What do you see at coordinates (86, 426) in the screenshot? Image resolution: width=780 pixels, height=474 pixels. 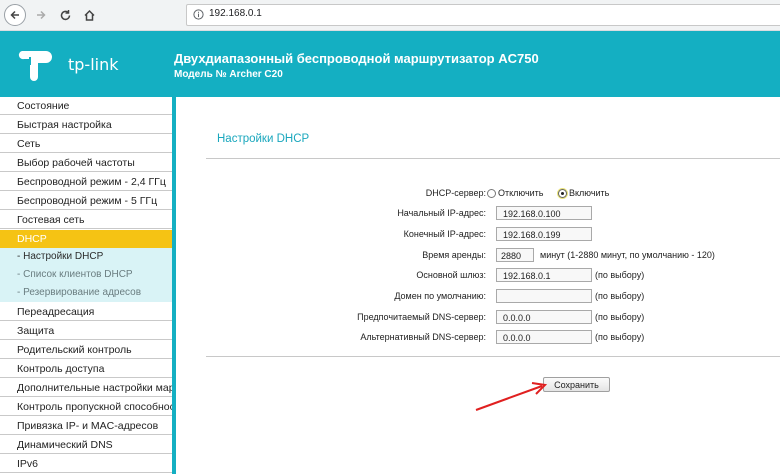 I see `sidebar-item-ip-mac-binding: Привязка IP- и MAC-адресов` at bounding box center [86, 426].